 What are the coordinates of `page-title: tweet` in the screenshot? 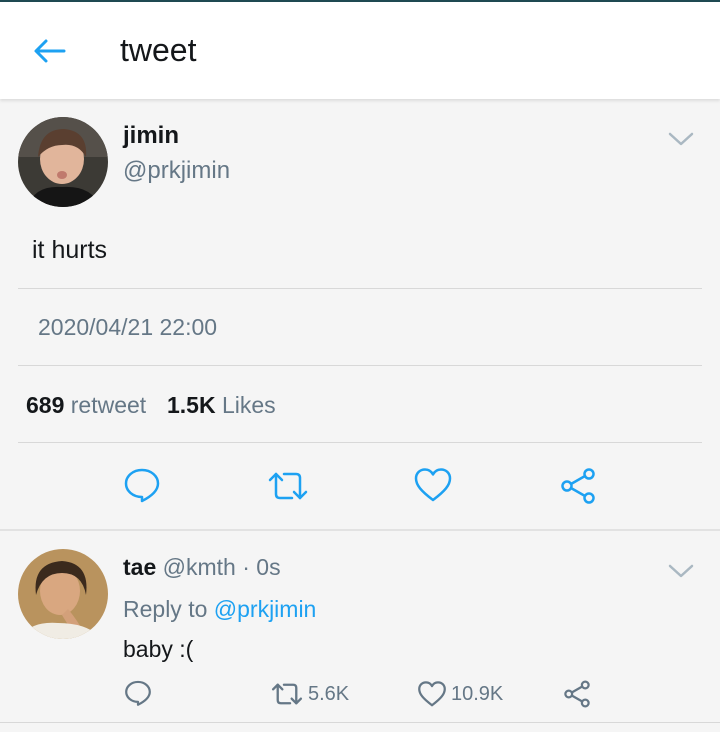 It's located at (158, 50).